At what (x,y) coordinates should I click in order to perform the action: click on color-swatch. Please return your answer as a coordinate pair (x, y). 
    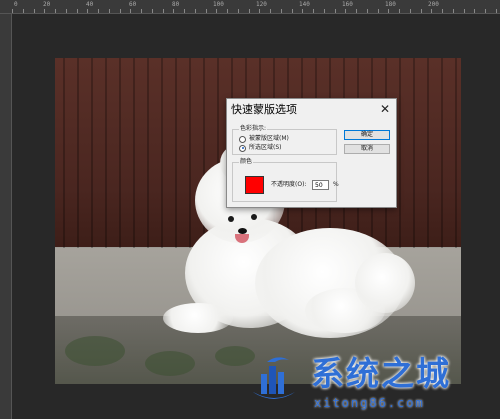
    Looking at the image, I should click on (254, 185).